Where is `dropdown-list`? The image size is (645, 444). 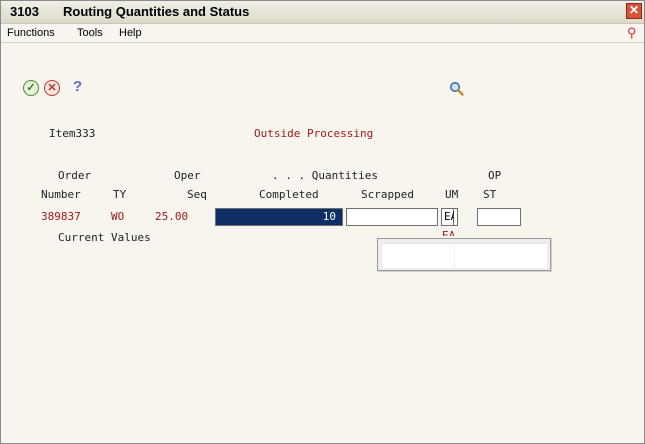
dropdown-list is located at coordinates (464, 255).